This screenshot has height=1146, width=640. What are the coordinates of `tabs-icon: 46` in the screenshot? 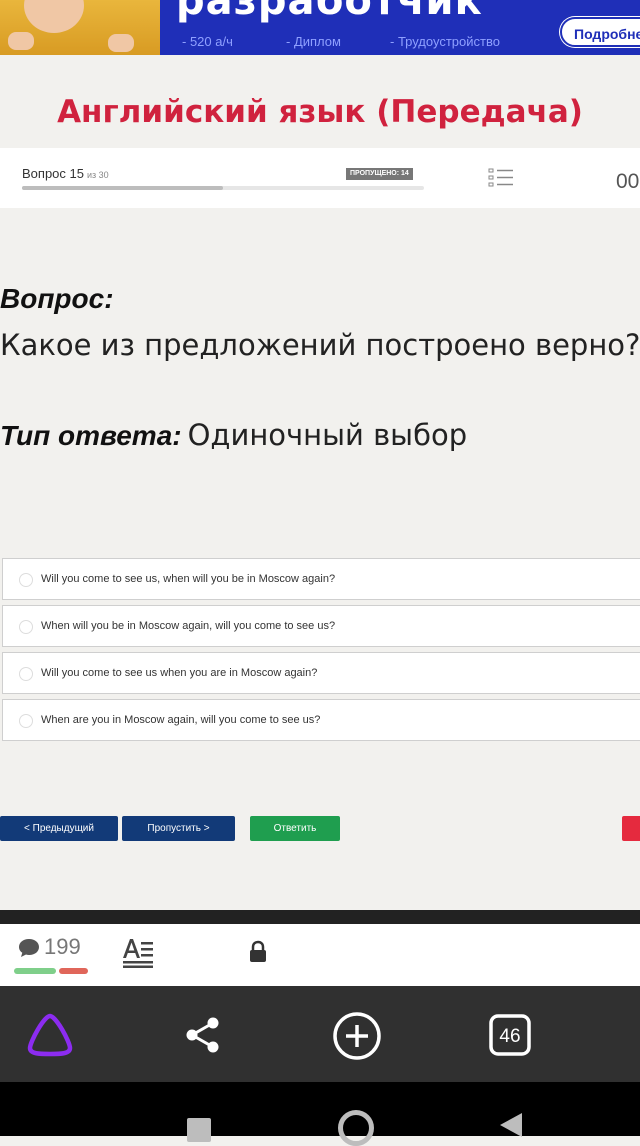 It's located at (510, 1035).